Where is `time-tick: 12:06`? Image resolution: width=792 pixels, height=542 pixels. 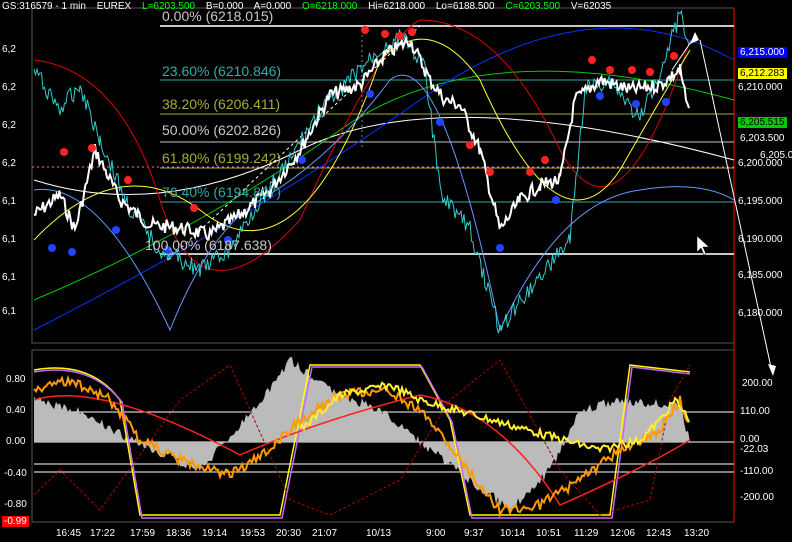 time-tick: 12:06 is located at coordinates (623, 533).